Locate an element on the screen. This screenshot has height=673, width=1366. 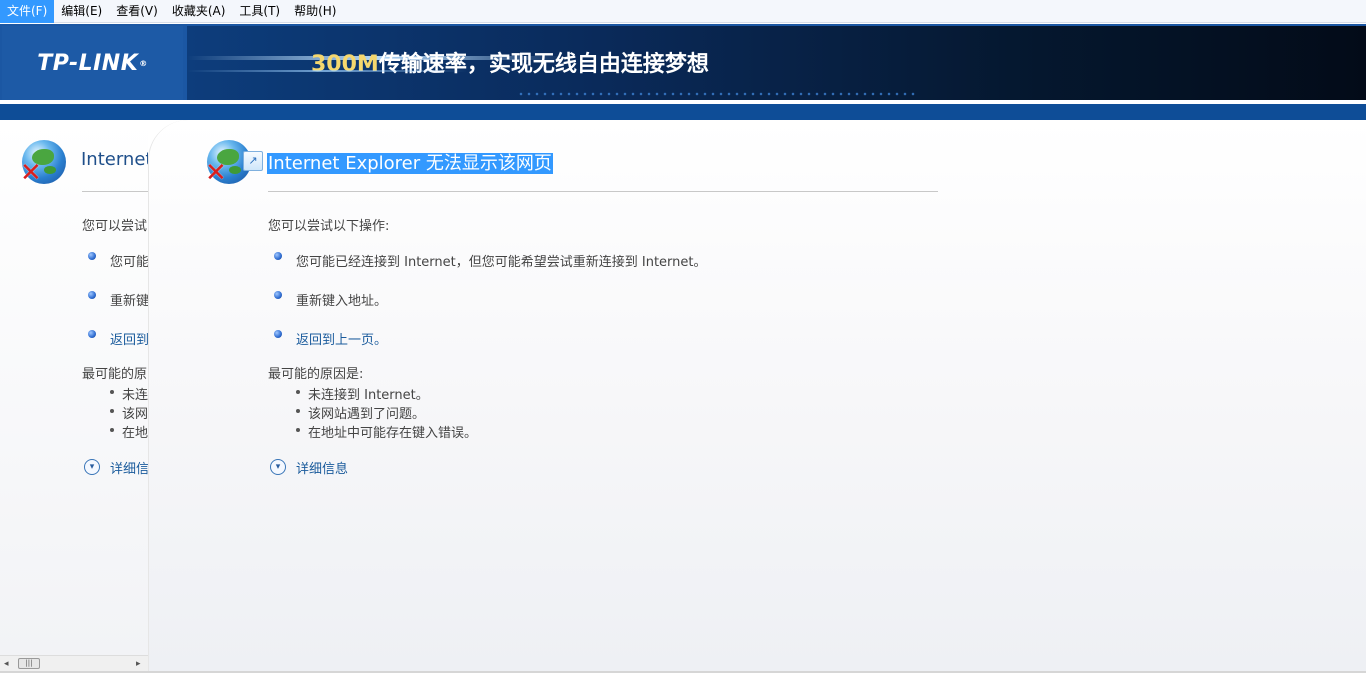
logo-registered-mark: ® is located at coordinates (143, 63).